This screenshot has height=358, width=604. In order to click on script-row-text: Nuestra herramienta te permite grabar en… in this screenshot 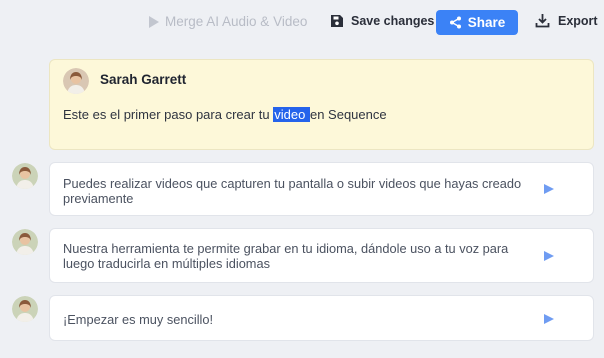, I will do `click(293, 256)`.